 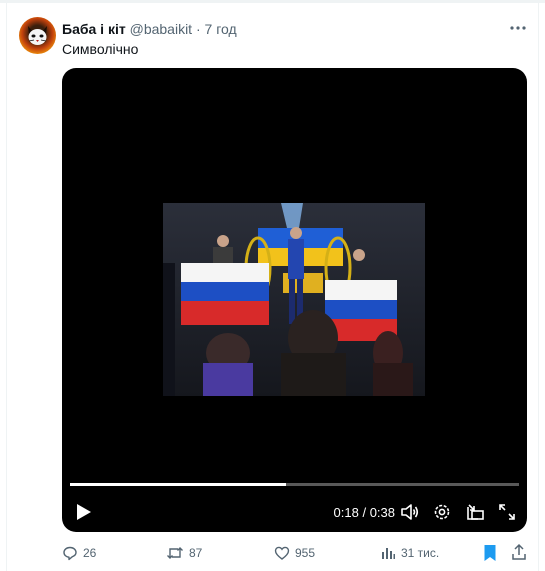 I want to click on repost-button: 87, so click(x=184, y=553).